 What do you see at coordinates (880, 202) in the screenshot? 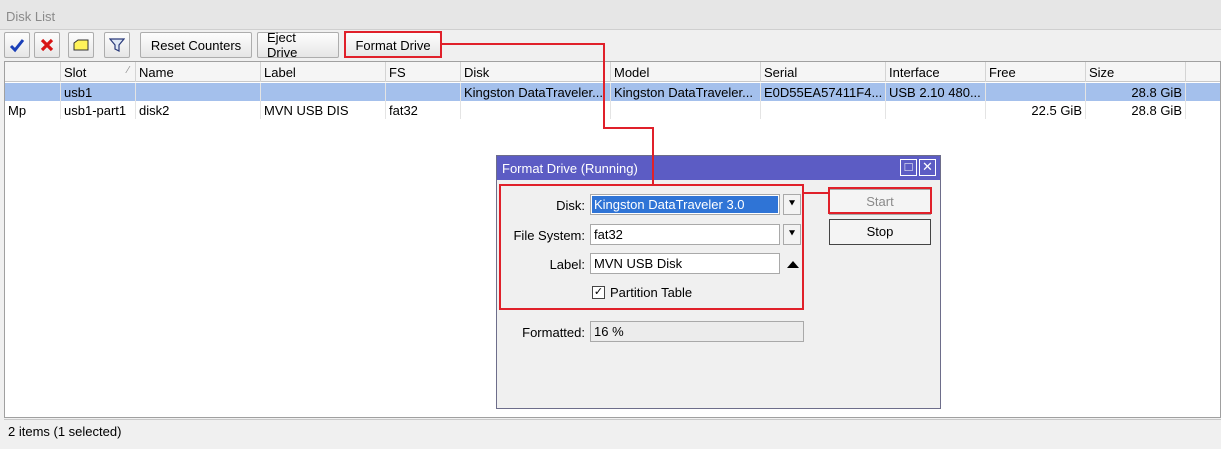
I see `start-button: Start` at bounding box center [880, 202].